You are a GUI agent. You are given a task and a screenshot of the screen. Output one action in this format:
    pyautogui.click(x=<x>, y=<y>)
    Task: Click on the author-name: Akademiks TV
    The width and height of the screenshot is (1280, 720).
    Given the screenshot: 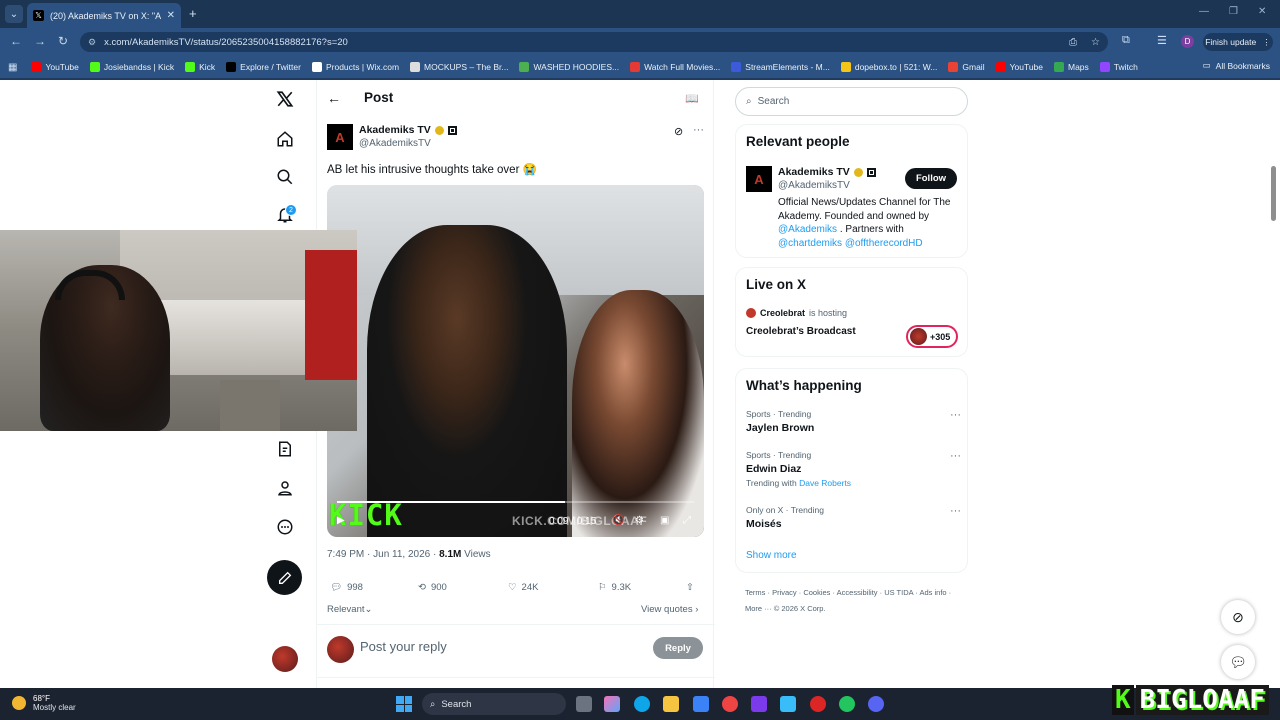 What is the action you would take?
    pyautogui.click(x=408, y=130)
    